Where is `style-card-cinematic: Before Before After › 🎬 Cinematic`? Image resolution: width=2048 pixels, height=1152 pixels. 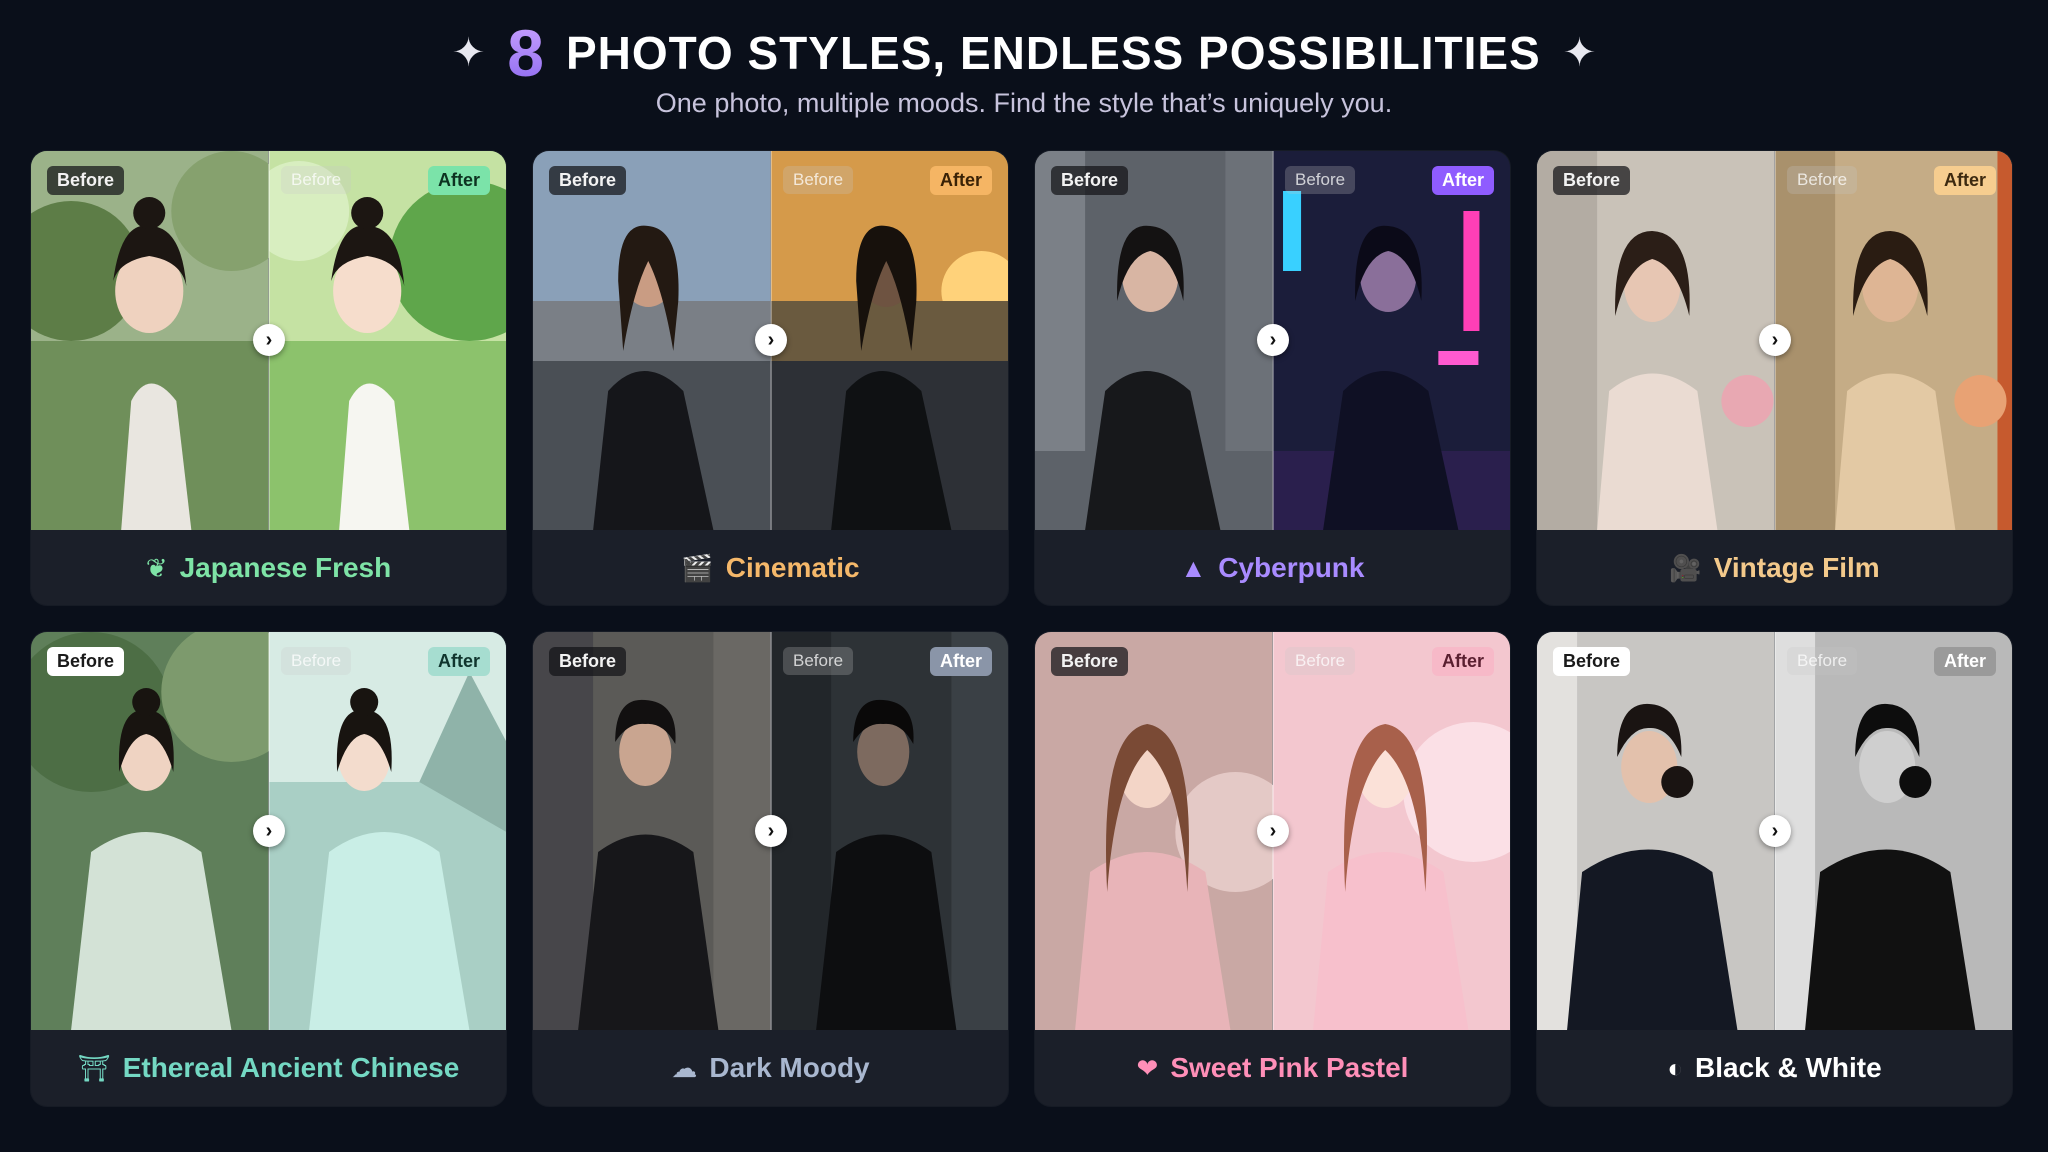 style-card-cinematic: Before Before After › 🎬 Cinematic is located at coordinates (770, 378).